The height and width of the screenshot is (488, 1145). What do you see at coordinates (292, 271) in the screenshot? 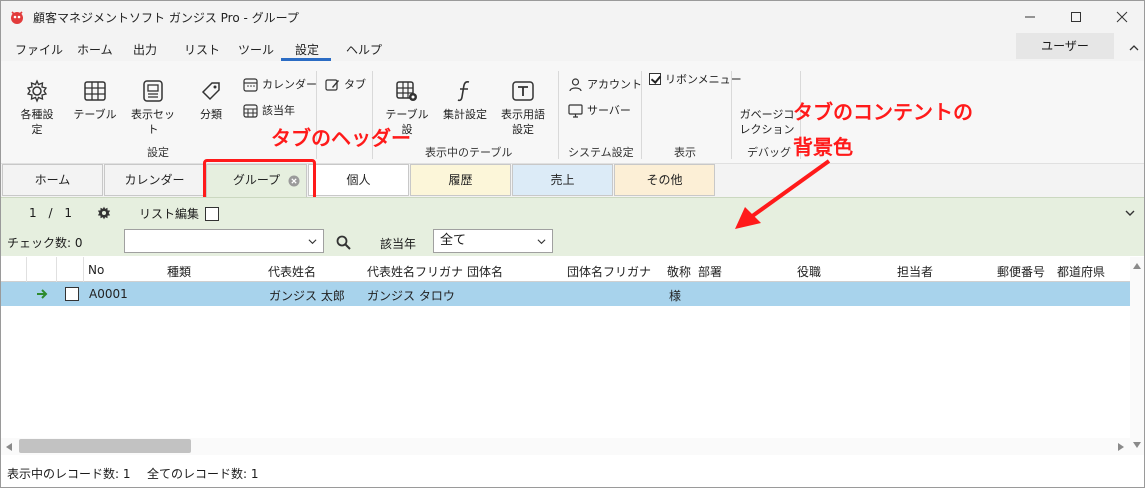
I see `column-header-rep-name: 代表姓名` at bounding box center [292, 271].